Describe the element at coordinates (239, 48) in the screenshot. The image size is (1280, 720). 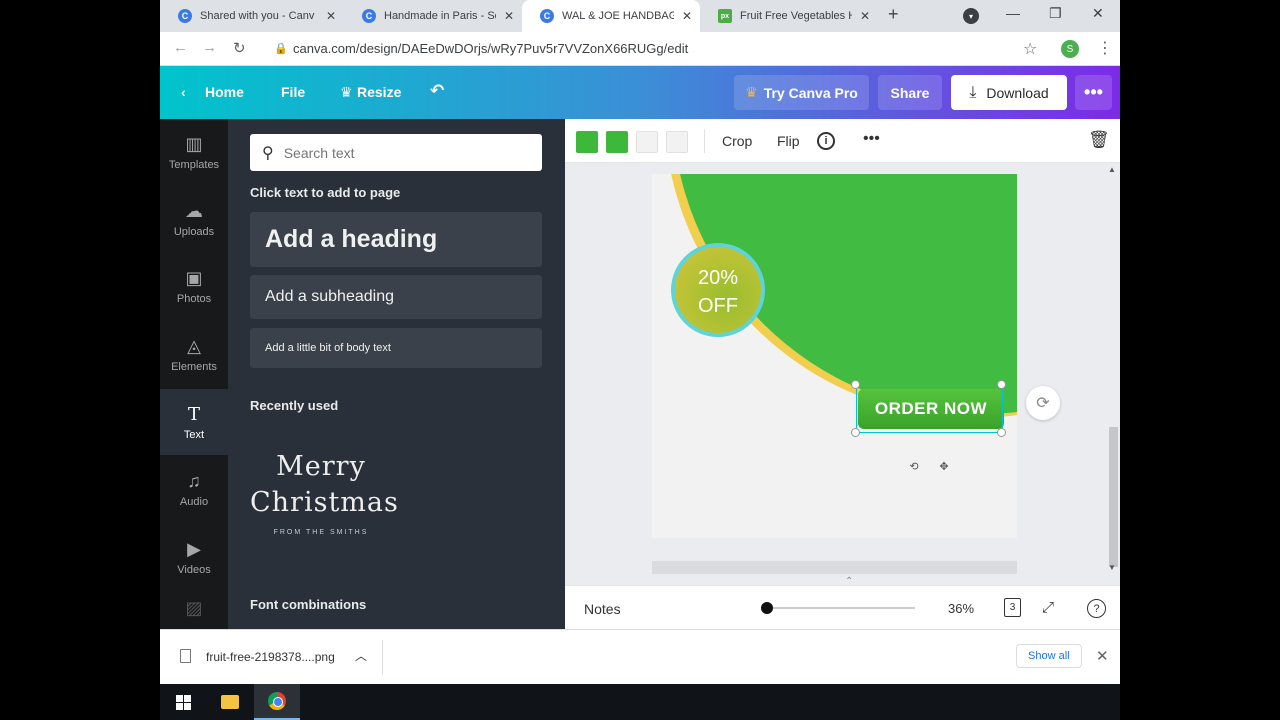
I see `reload-icon: ↻` at that location.